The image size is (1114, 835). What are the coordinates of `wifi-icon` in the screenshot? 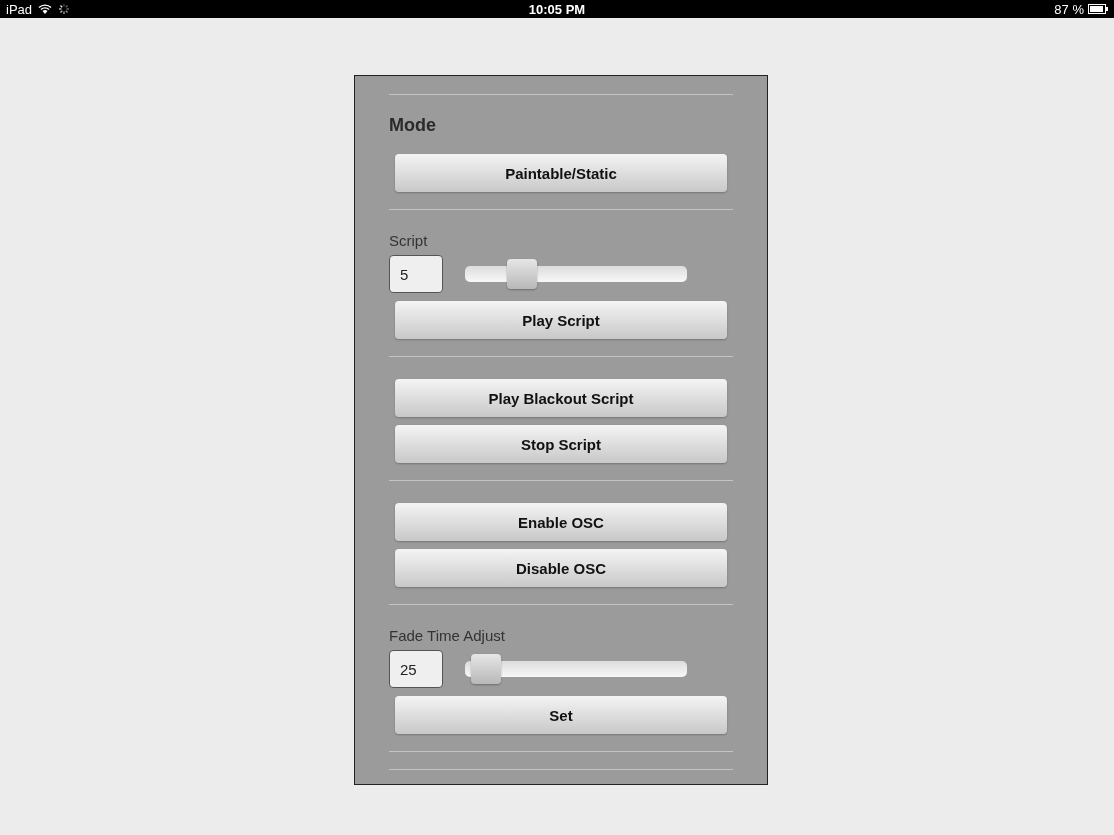 It's located at (45, 9).